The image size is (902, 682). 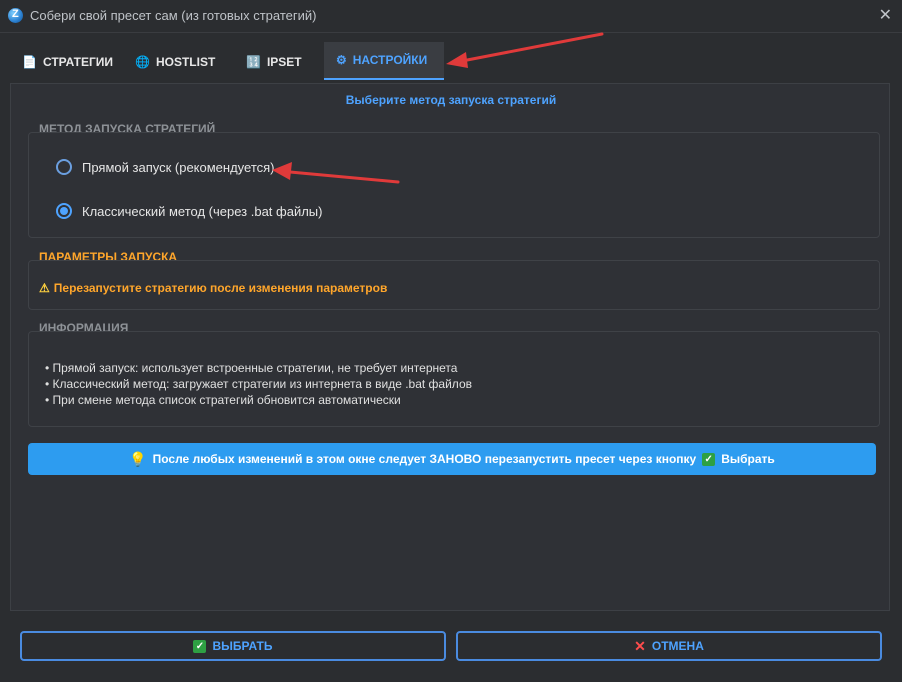 I want to click on annotation-arrow-settings-tab, so click(x=525, y=50).